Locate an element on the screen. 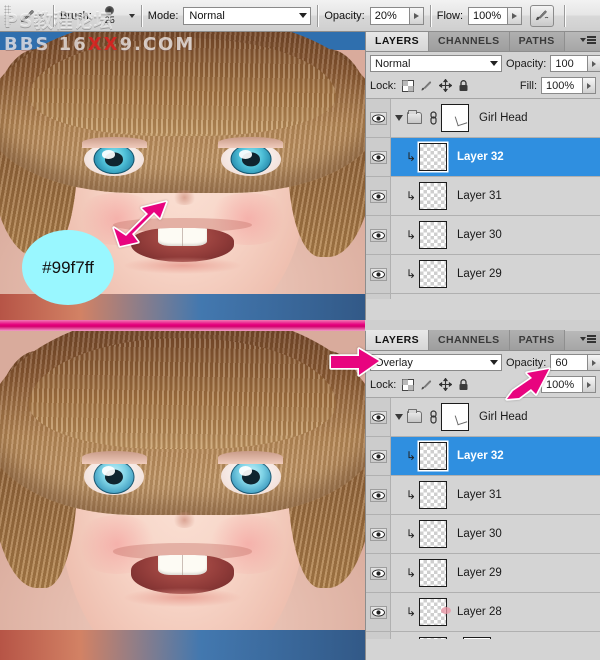 This screenshot has width=600, height=660. fill-input: 100% is located at coordinates (562, 85).